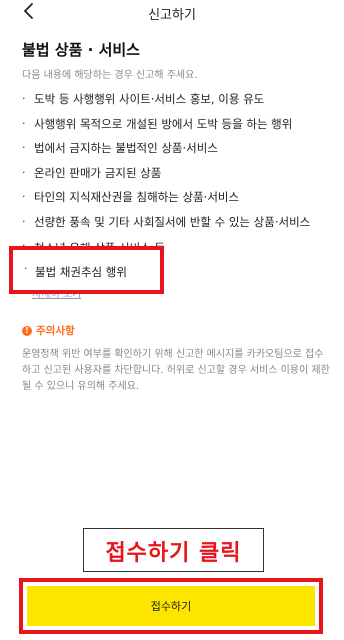 The height and width of the screenshot is (640, 344). I want to click on exclamation-icon: !, so click(27, 330).